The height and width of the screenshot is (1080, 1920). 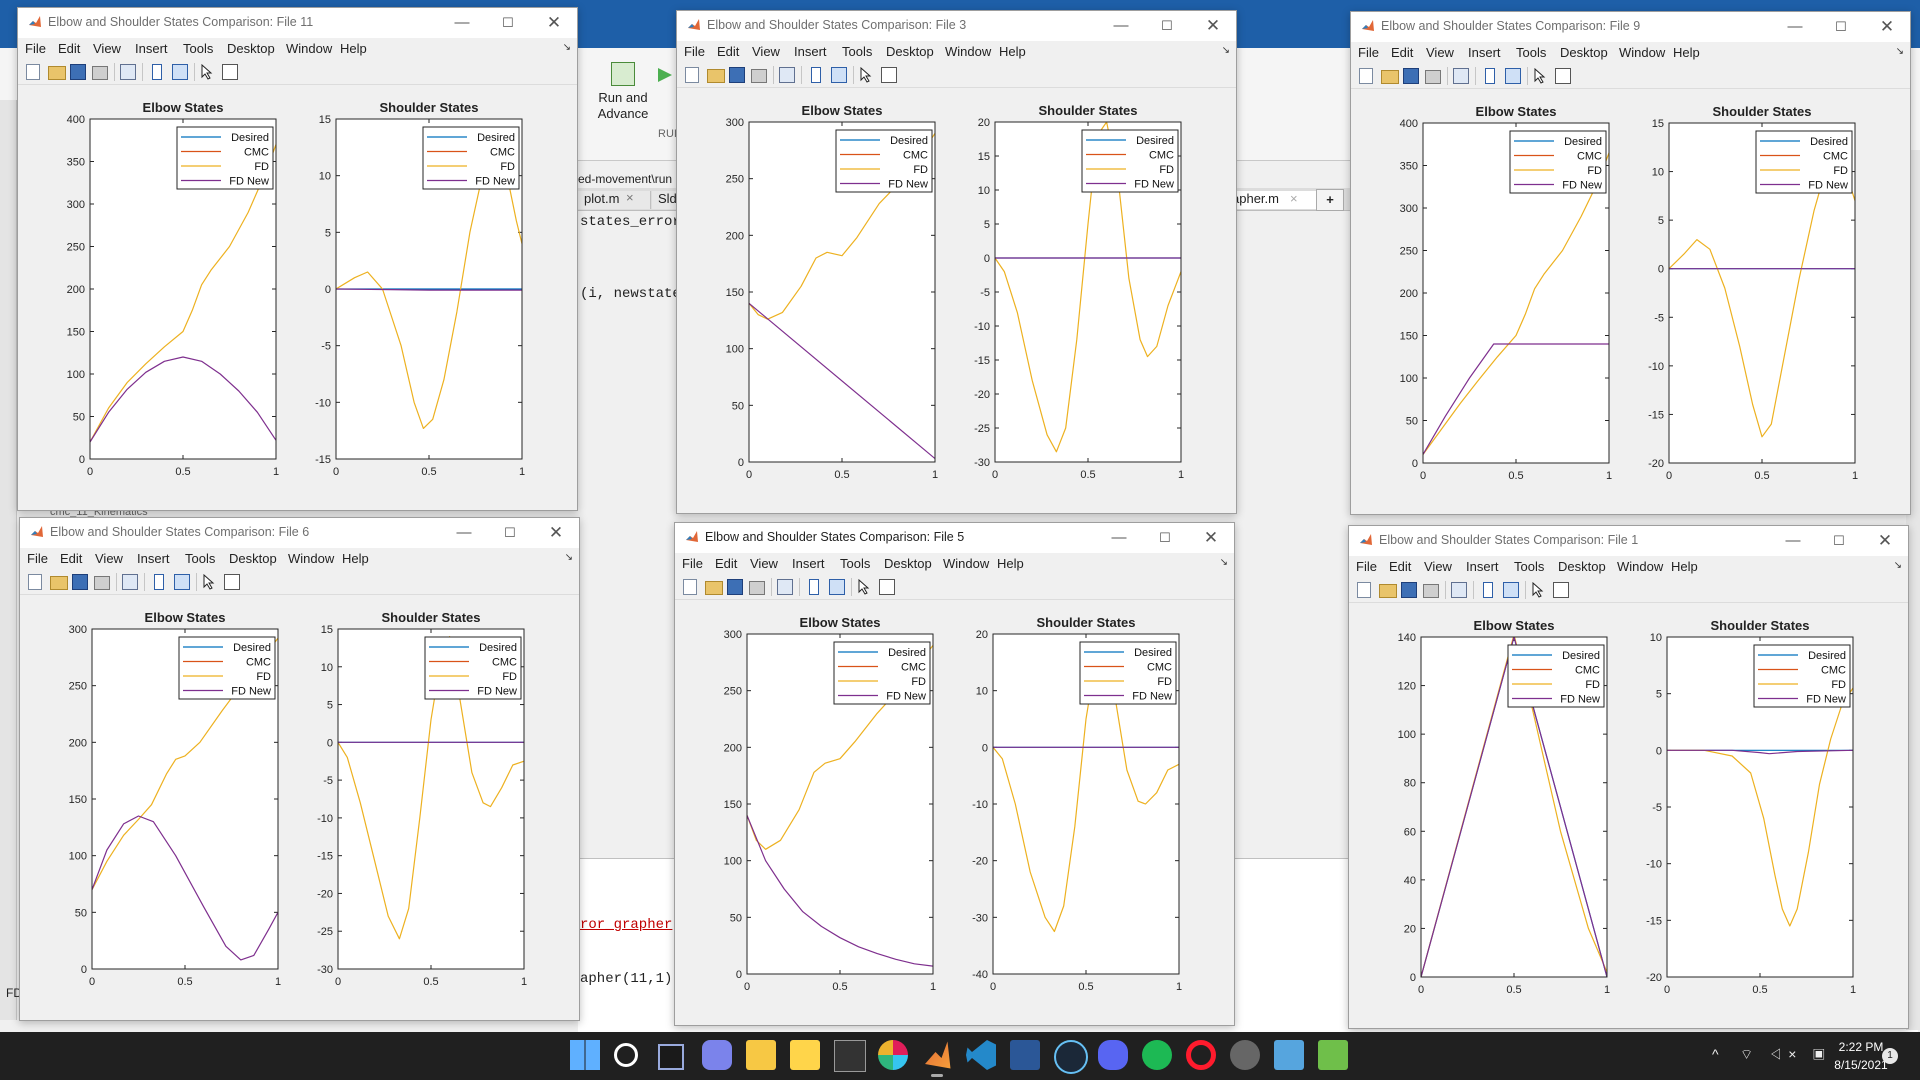 What do you see at coordinates (665, 75) in the screenshot?
I see `run-icon` at bounding box center [665, 75].